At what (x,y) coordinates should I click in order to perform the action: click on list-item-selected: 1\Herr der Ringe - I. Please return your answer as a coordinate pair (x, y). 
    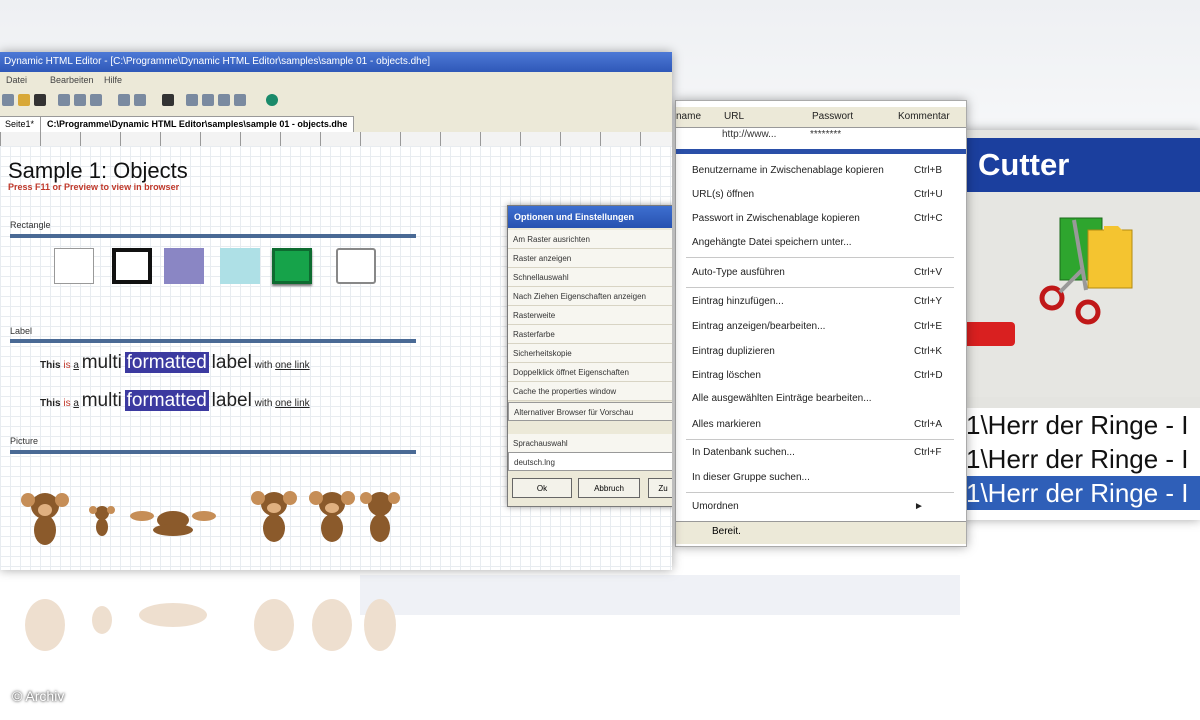
    Looking at the image, I should click on (1080, 493).